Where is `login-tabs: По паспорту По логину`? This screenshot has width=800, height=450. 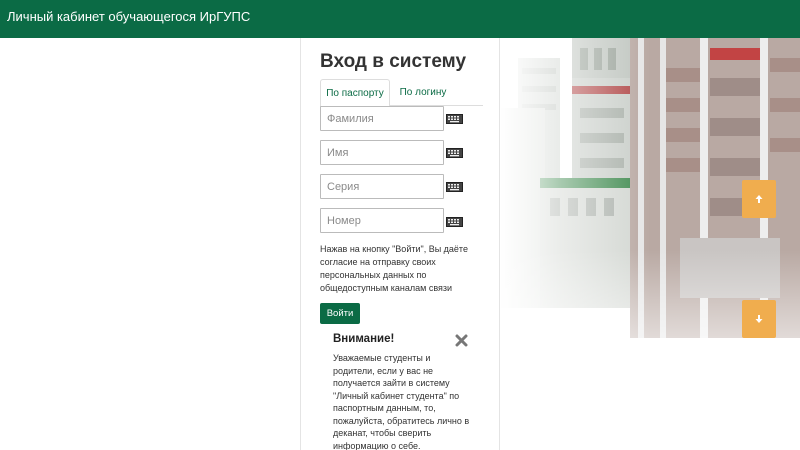 login-tabs: По паспорту По логину is located at coordinates (401, 93).